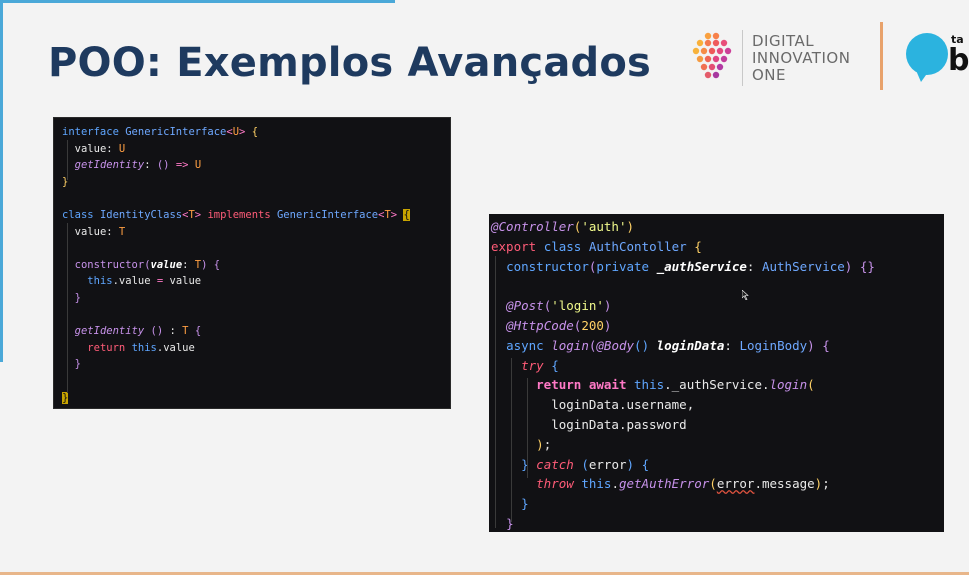  I want to click on dio-logo-icon, so click(712, 55).